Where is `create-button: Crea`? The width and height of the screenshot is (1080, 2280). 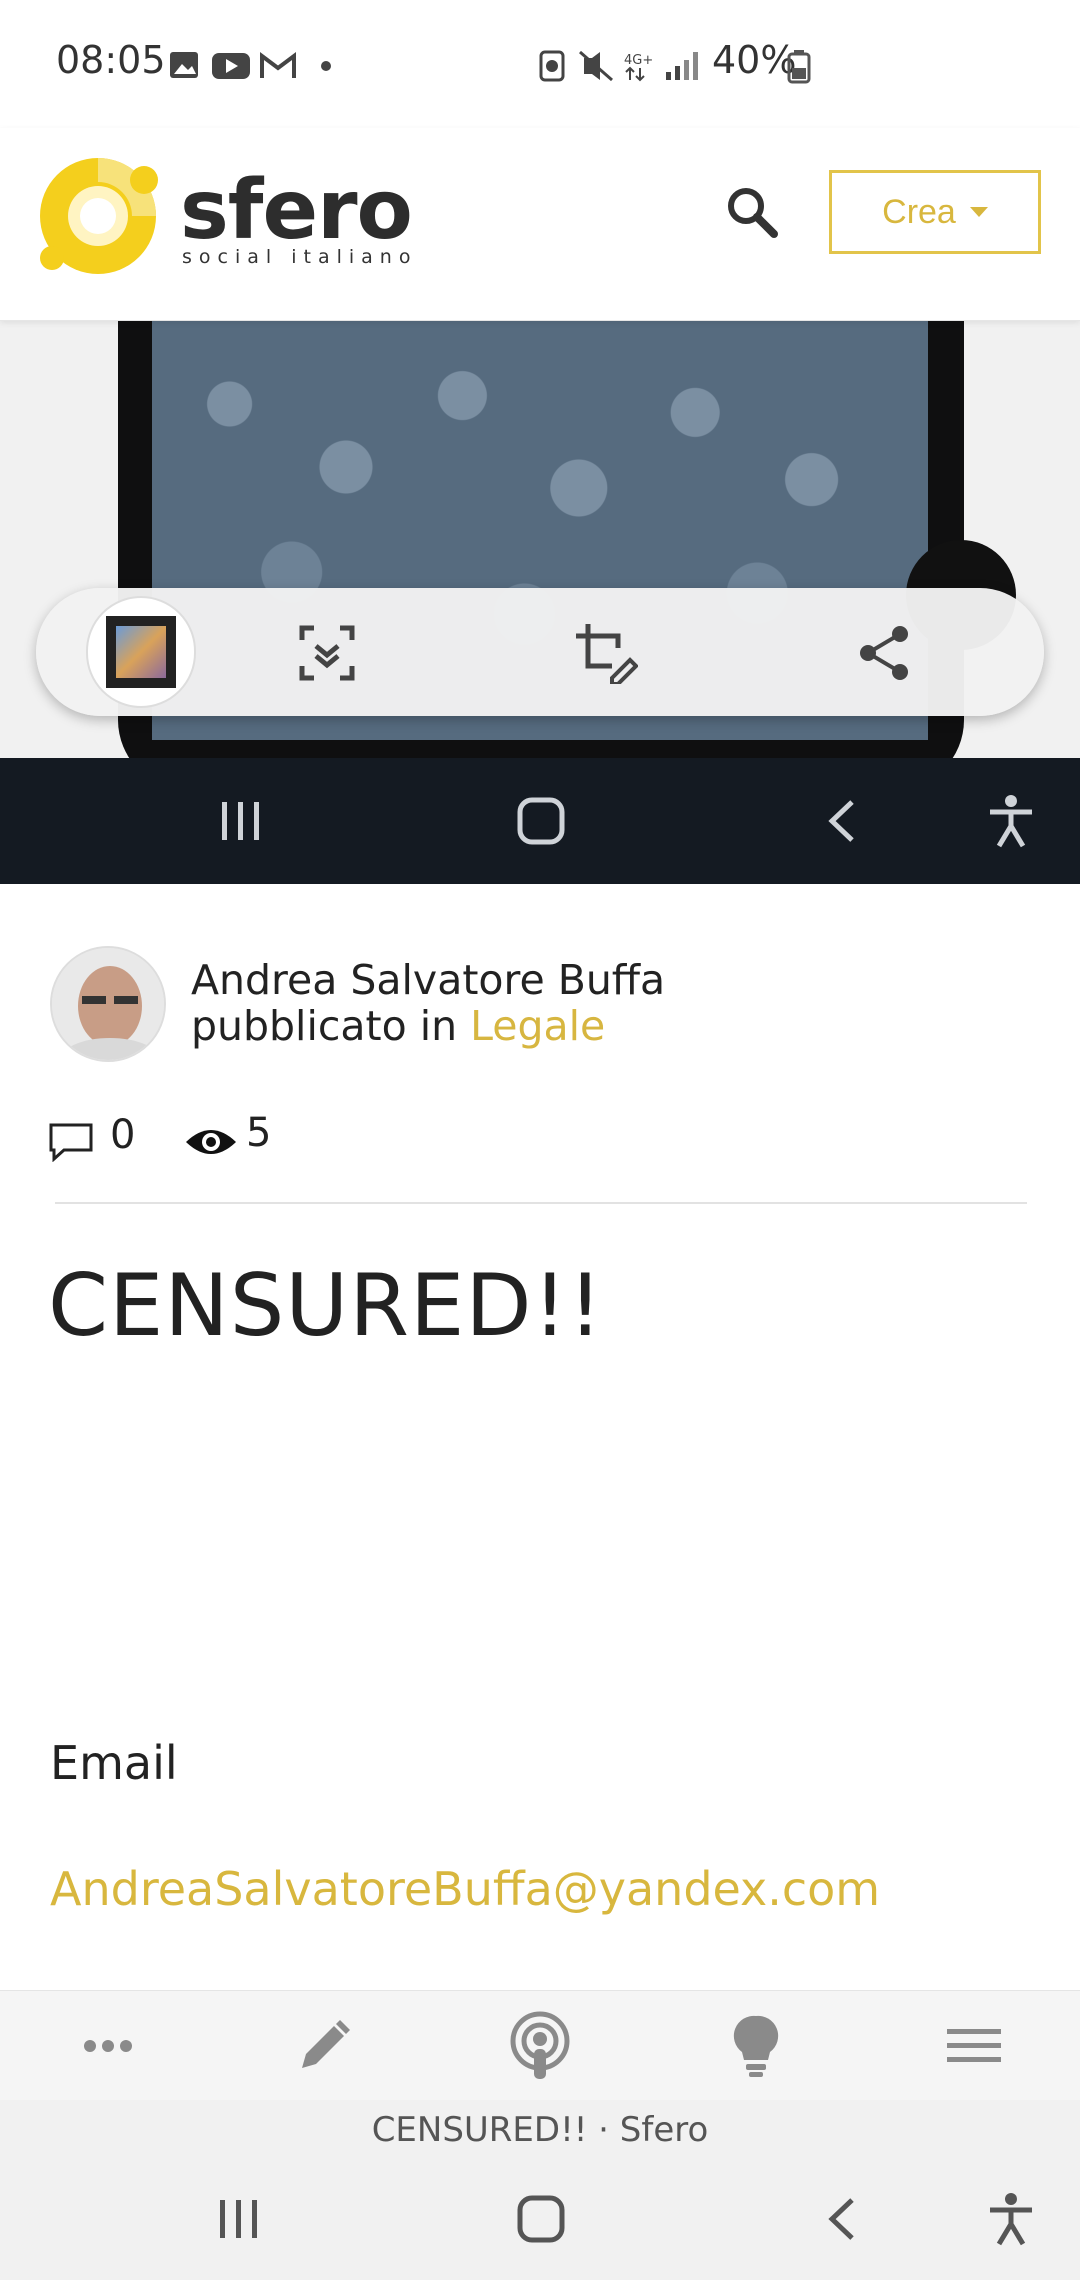 create-button: Crea is located at coordinates (935, 212).